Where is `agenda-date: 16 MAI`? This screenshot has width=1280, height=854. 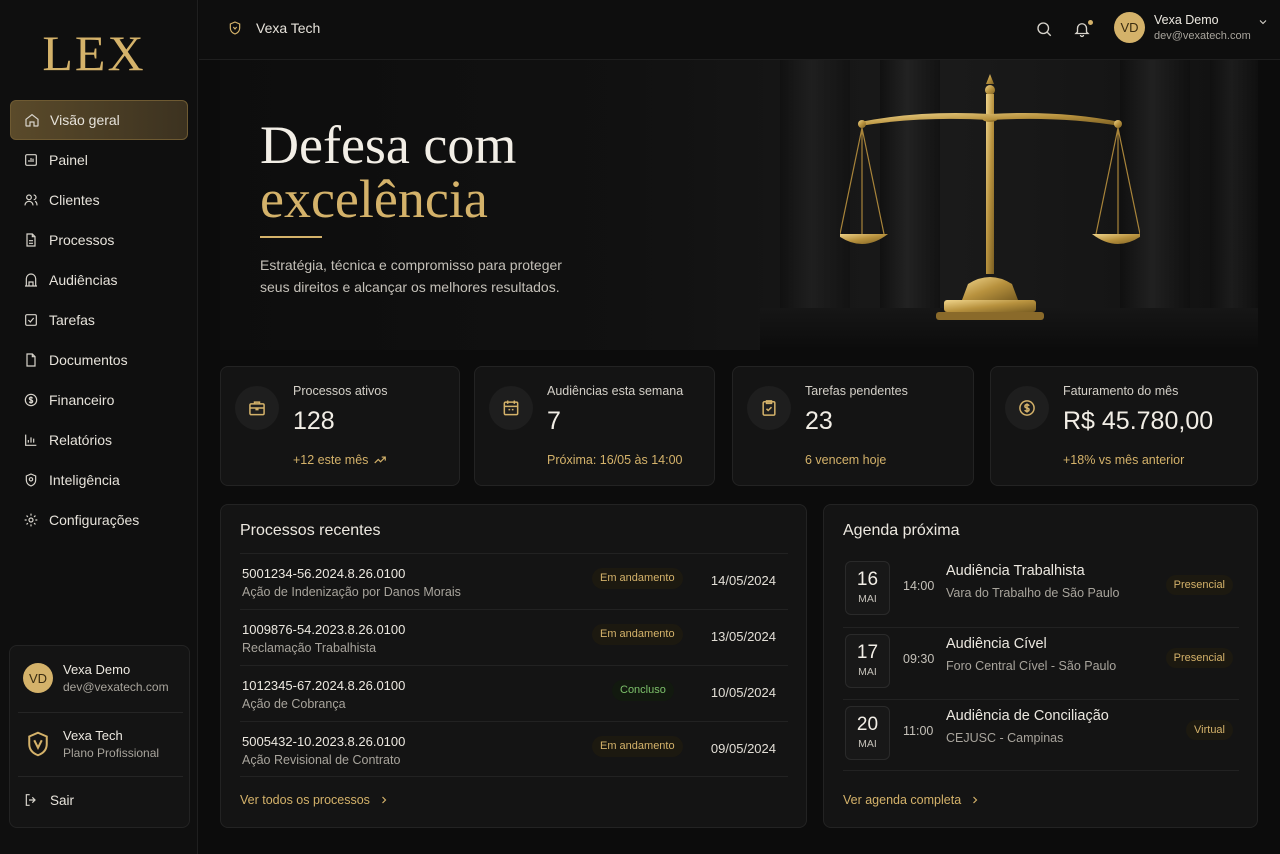 agenda-date: 16 MAI is located at coordinates (867, 588).